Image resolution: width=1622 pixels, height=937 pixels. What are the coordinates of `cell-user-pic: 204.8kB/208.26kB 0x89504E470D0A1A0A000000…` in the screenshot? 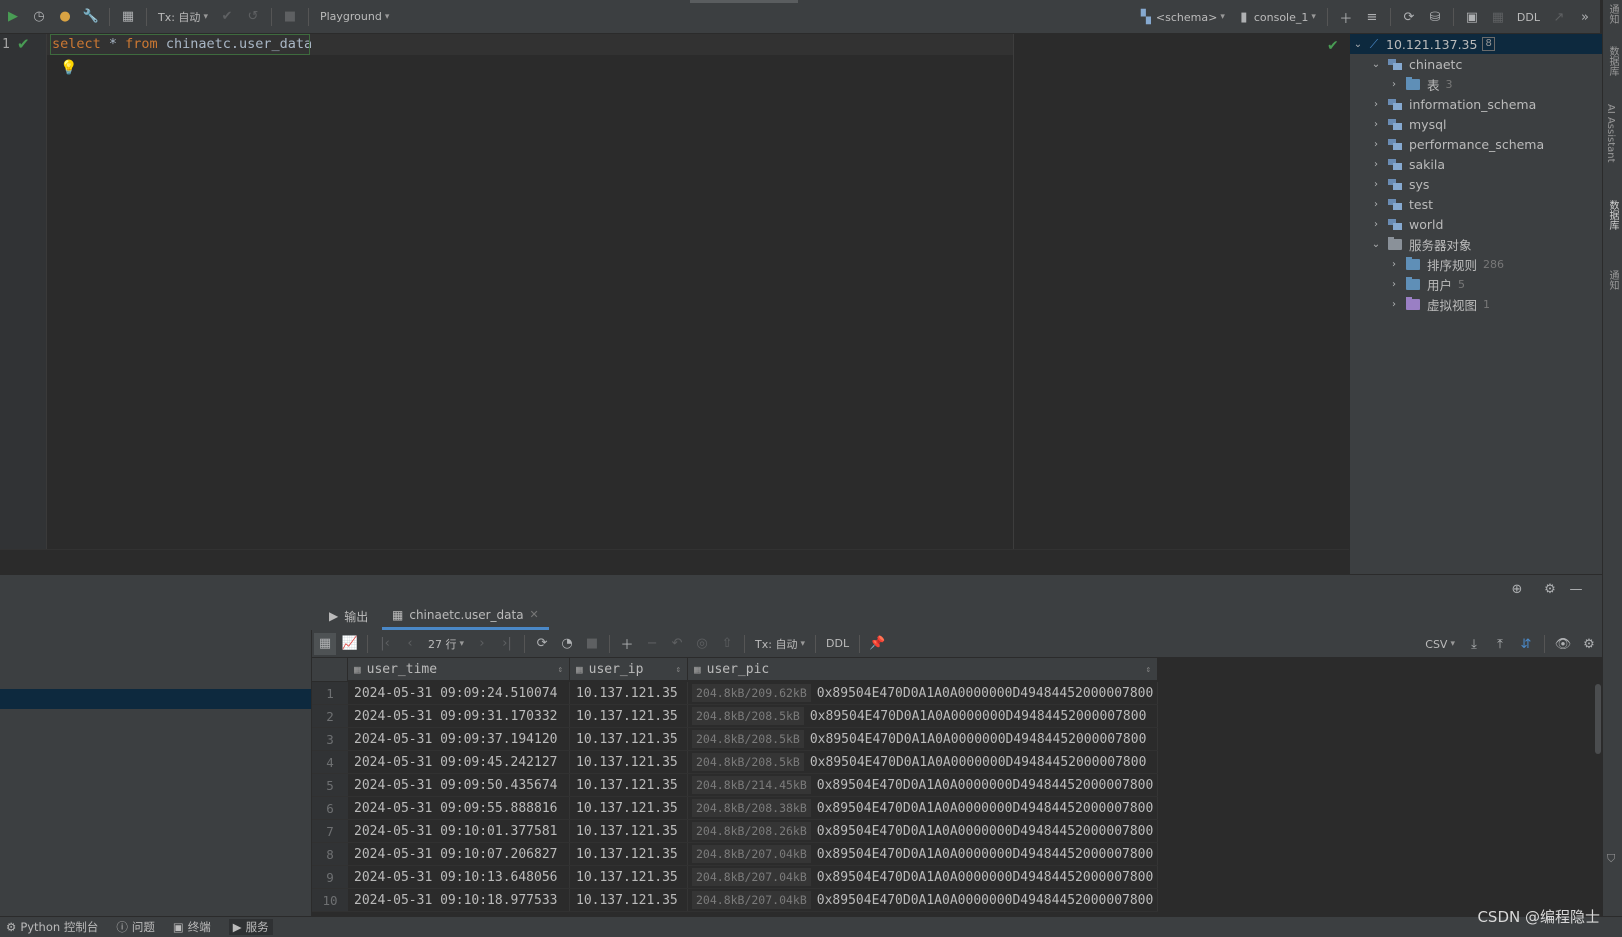 It's located at (923, 831).